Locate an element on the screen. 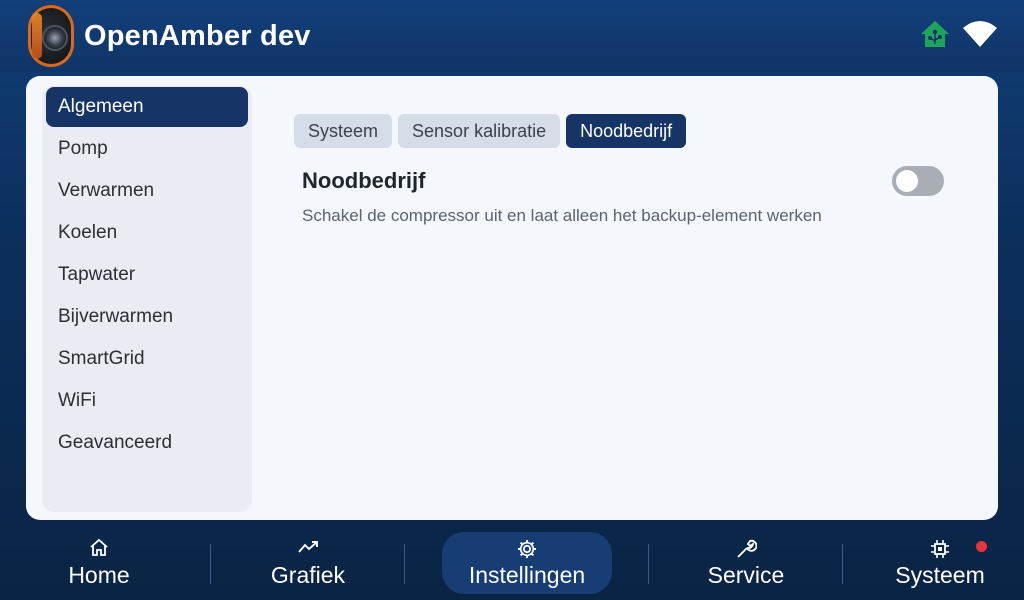 The height and width of the screenshot is (600, 1024). nav-home-label: Home is located at coordinates (99, 575).